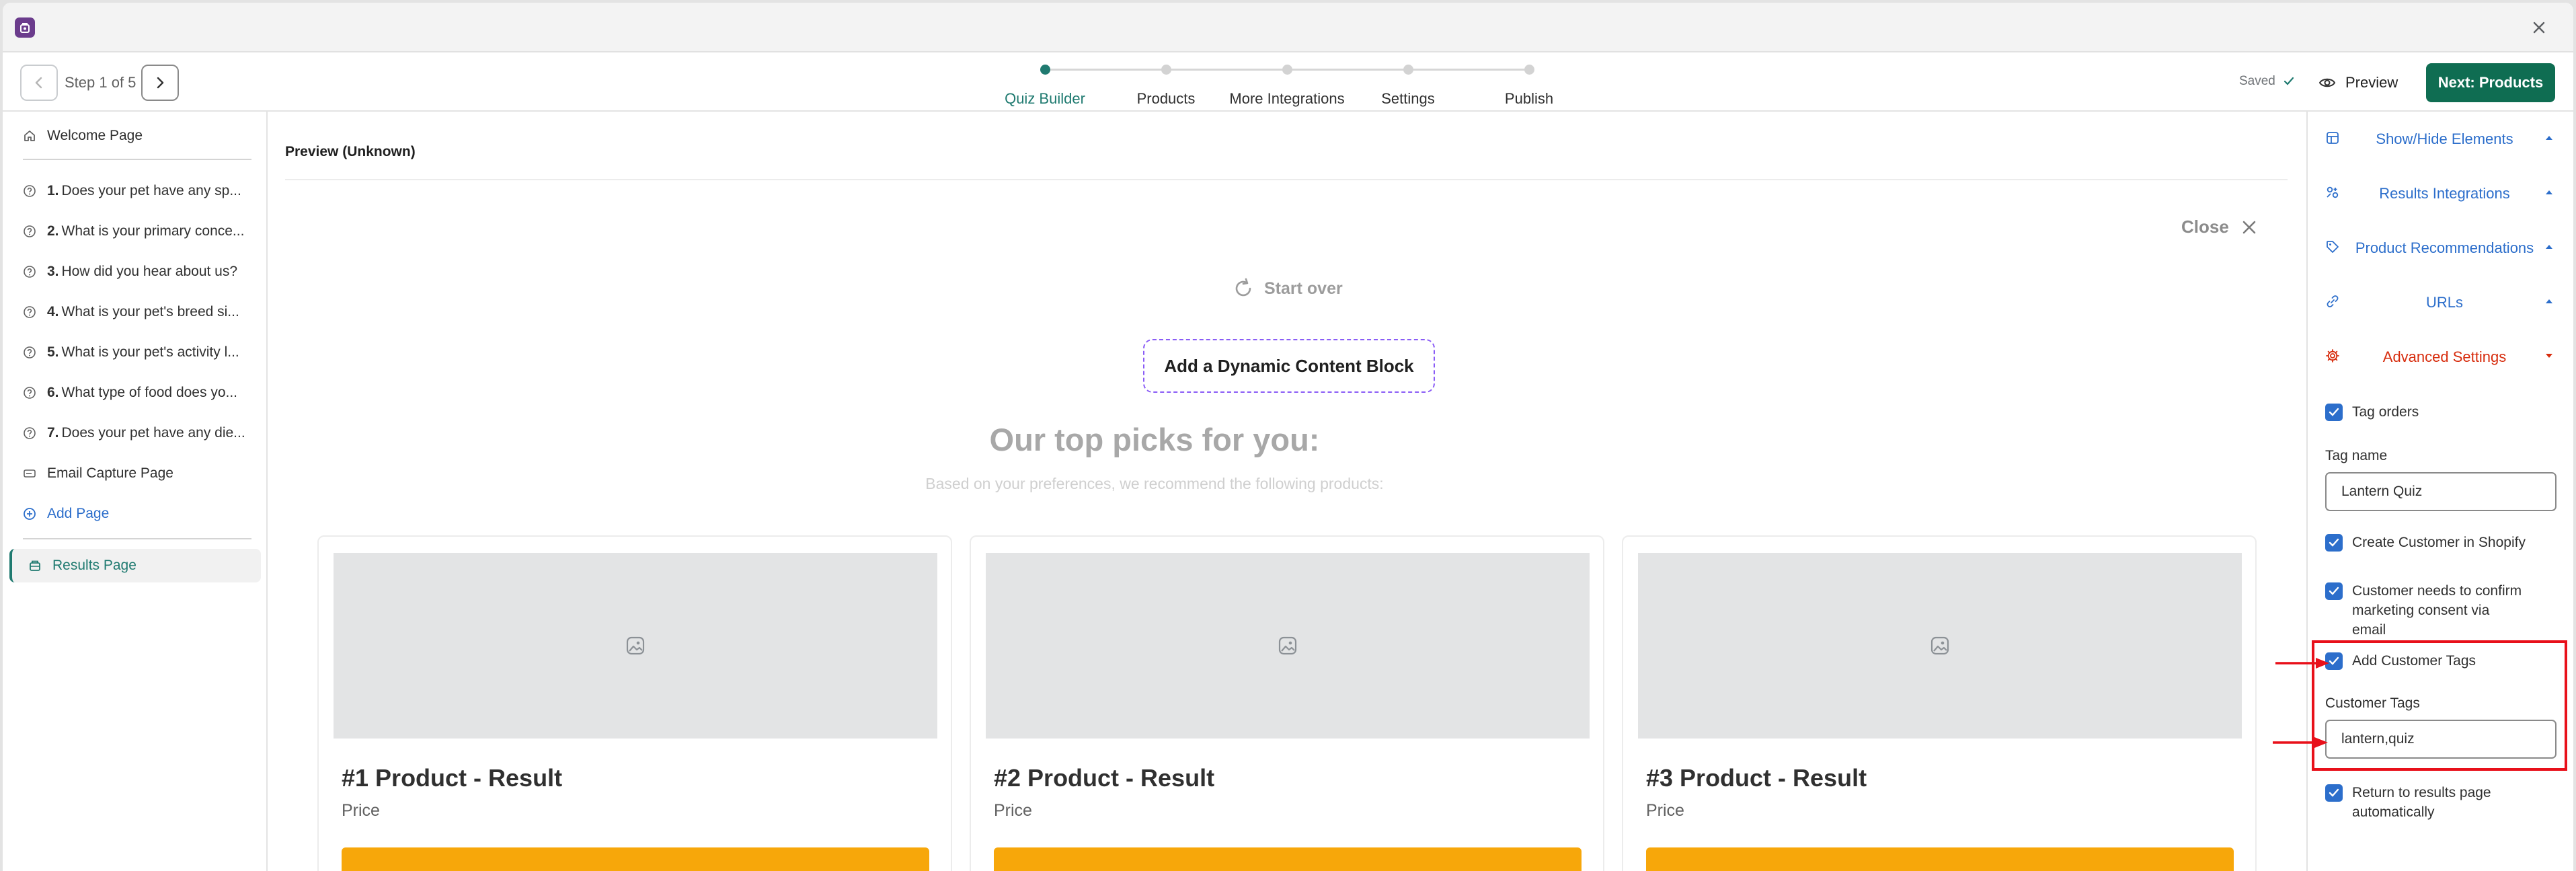 The width and height of the screenshot is (2576, 871). I want to click on caret-down-icon, so click(2549, 356).